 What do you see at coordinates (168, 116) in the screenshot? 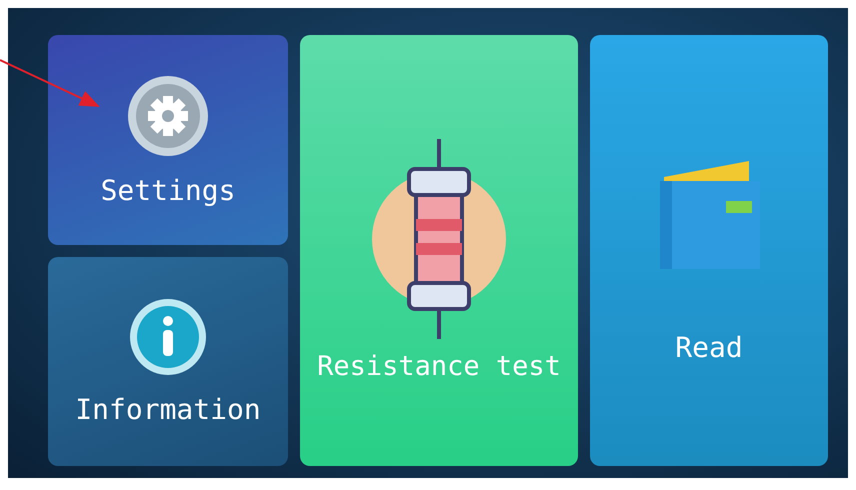
I see `gear-icon` at bounding box center [168, 116].